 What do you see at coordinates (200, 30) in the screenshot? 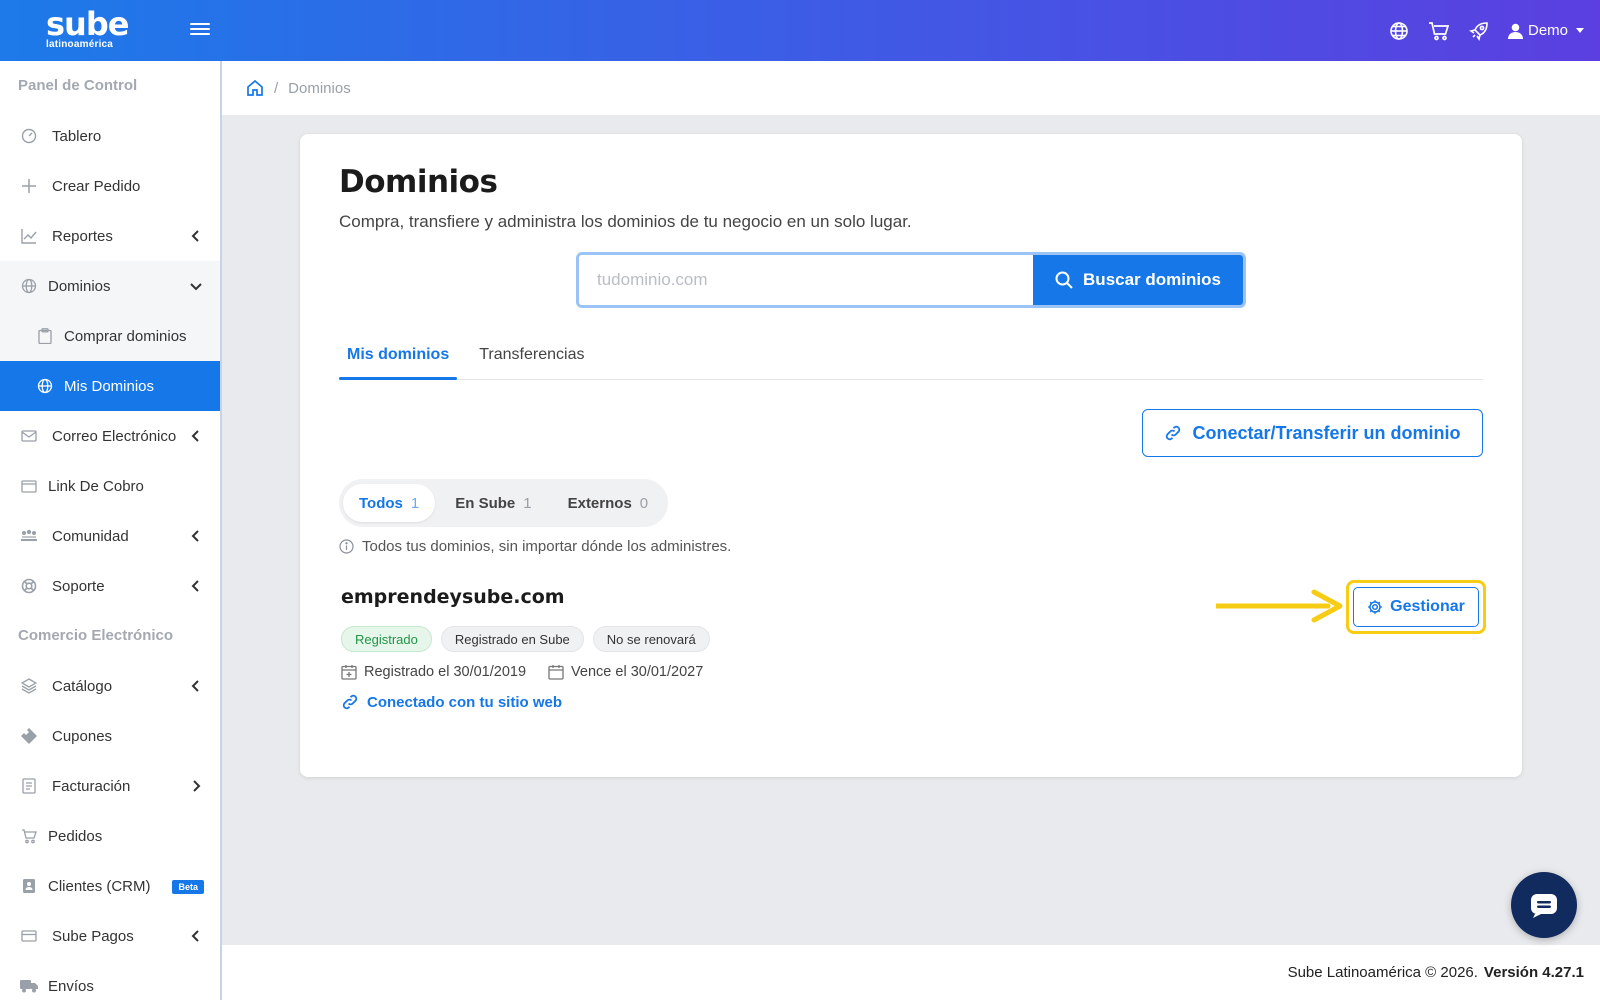
I see `hamburger-menu-icon` at bounding box center [200, 30].